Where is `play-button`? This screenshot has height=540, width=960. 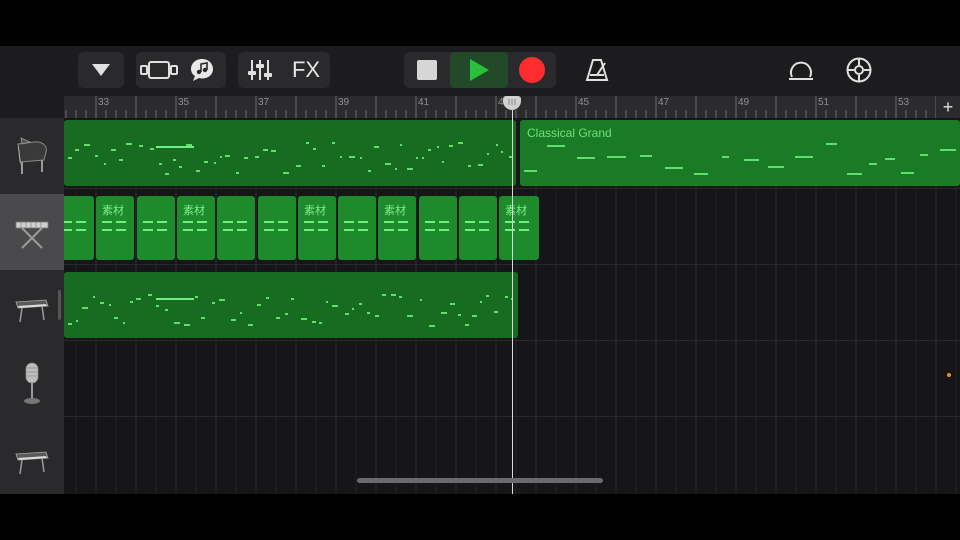
play-button is located at coordinates (479, 70).